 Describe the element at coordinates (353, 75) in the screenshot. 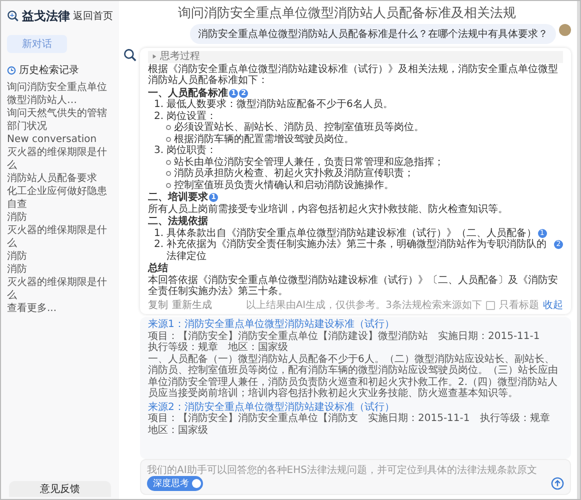

I see `answer-paragraph: 根据《消防安全重点单位微型消防站建设标准（试行）》及相关法规，消防安全重点单位微型消防站人员配备标准如下：` at that location.